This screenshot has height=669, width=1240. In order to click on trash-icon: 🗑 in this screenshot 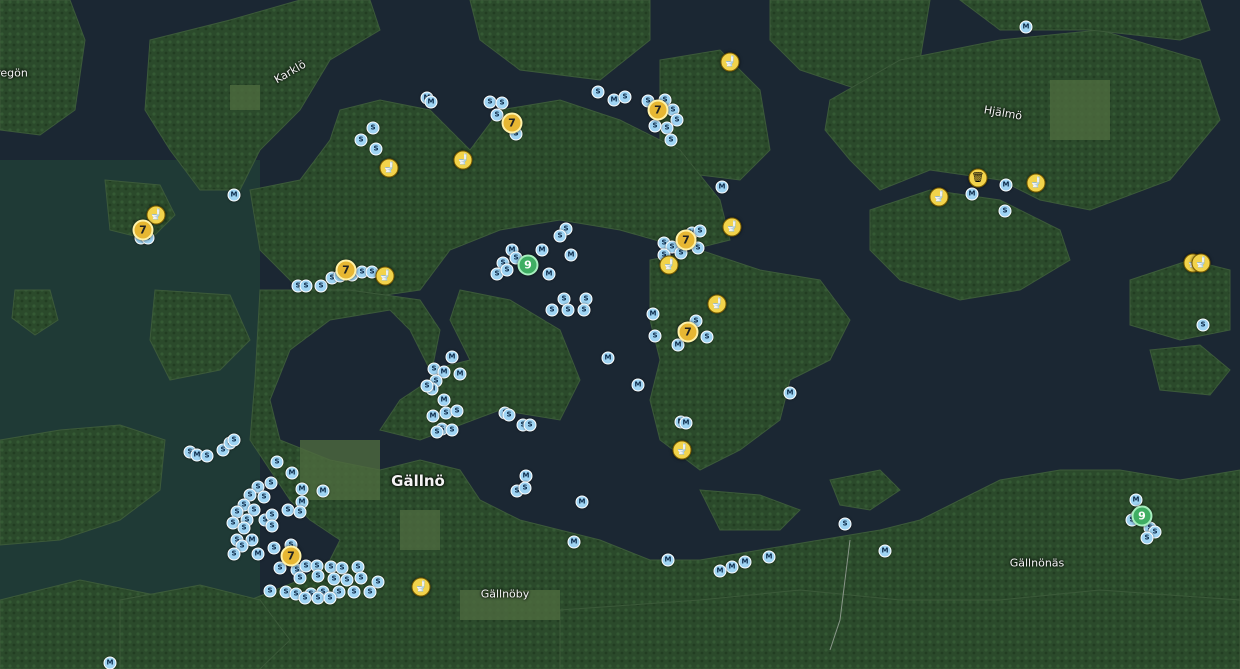, I will do `click(978, 178)`.